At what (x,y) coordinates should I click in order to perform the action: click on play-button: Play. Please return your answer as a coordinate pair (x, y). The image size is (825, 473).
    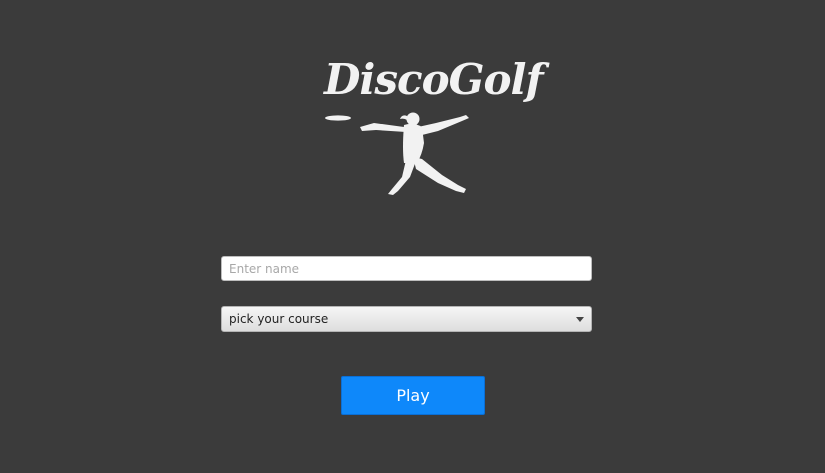
    Looking at the image, I should click on (413, 395).